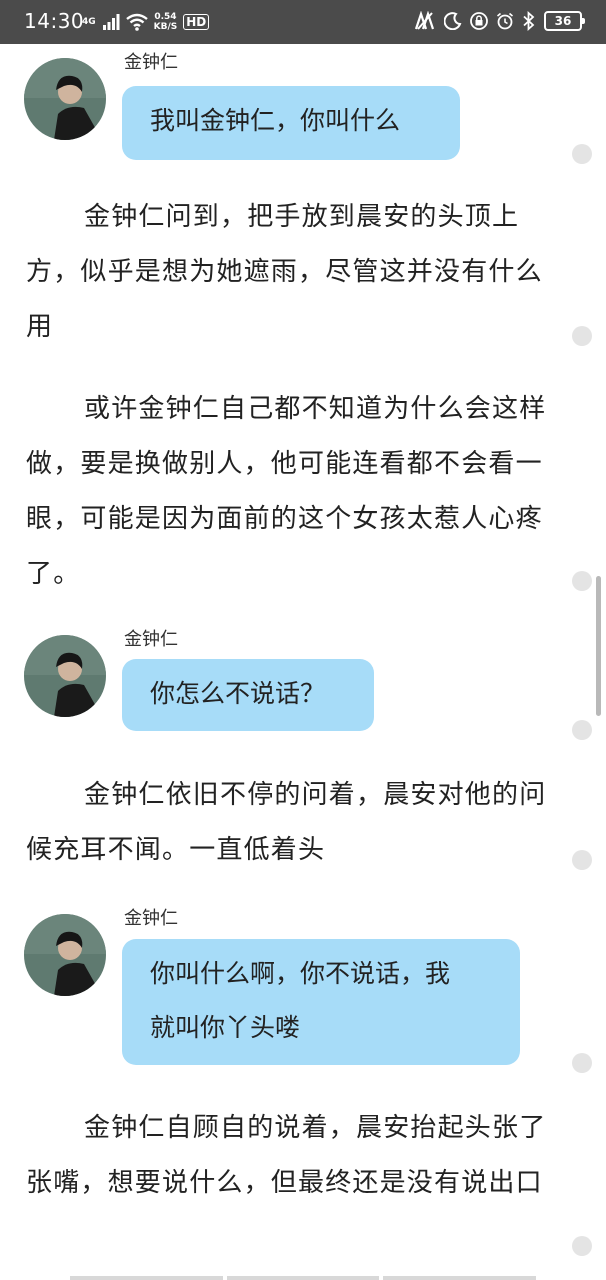 The height and width of the screenshot is (1280, 606). What do you see at coordinates (238, 693) in the screenshot?
I see `bubble-text-line: 你怎么不说话？` at bounding box center [238, 693].